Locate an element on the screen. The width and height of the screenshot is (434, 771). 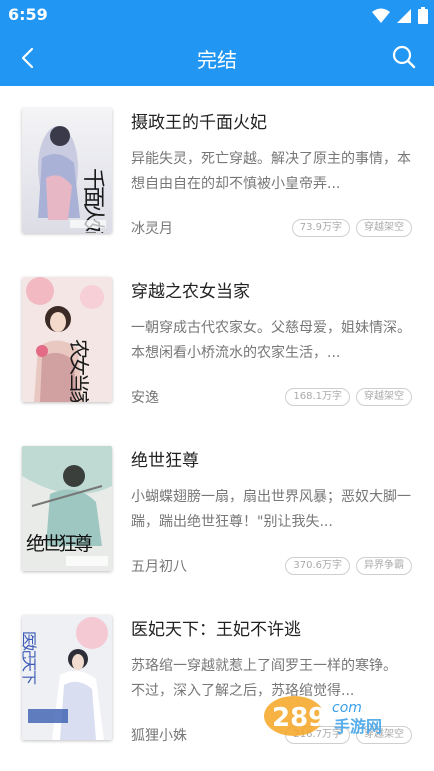
svg-text: 289 is located at coordinates (299, 718).